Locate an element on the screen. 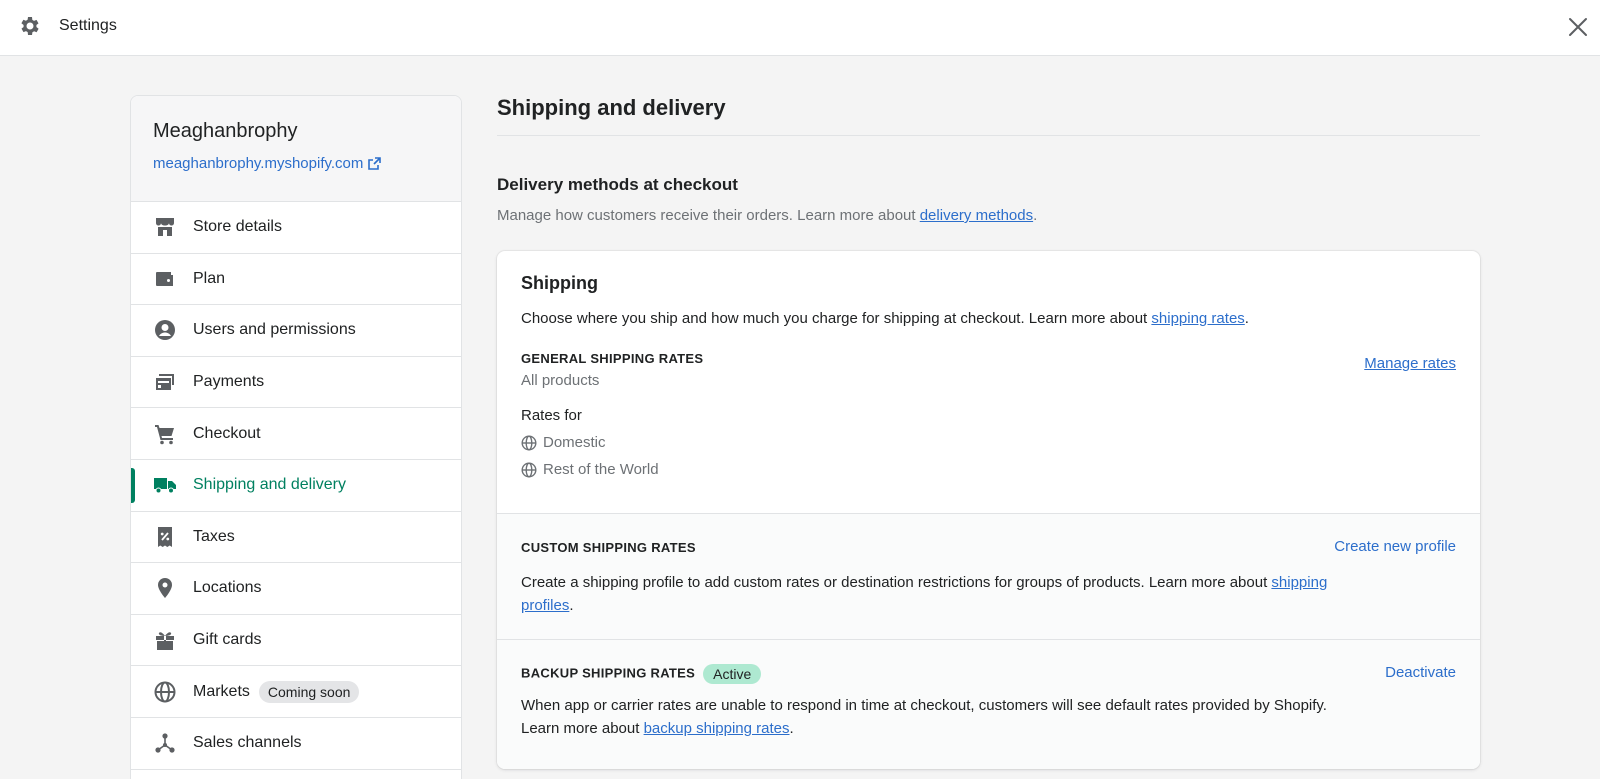 The width and height of the screenshot is (1600, 779). custom-rates-header: CUSTOM SHIPPING RATES Create new profile is located at coordinates (988, 546).